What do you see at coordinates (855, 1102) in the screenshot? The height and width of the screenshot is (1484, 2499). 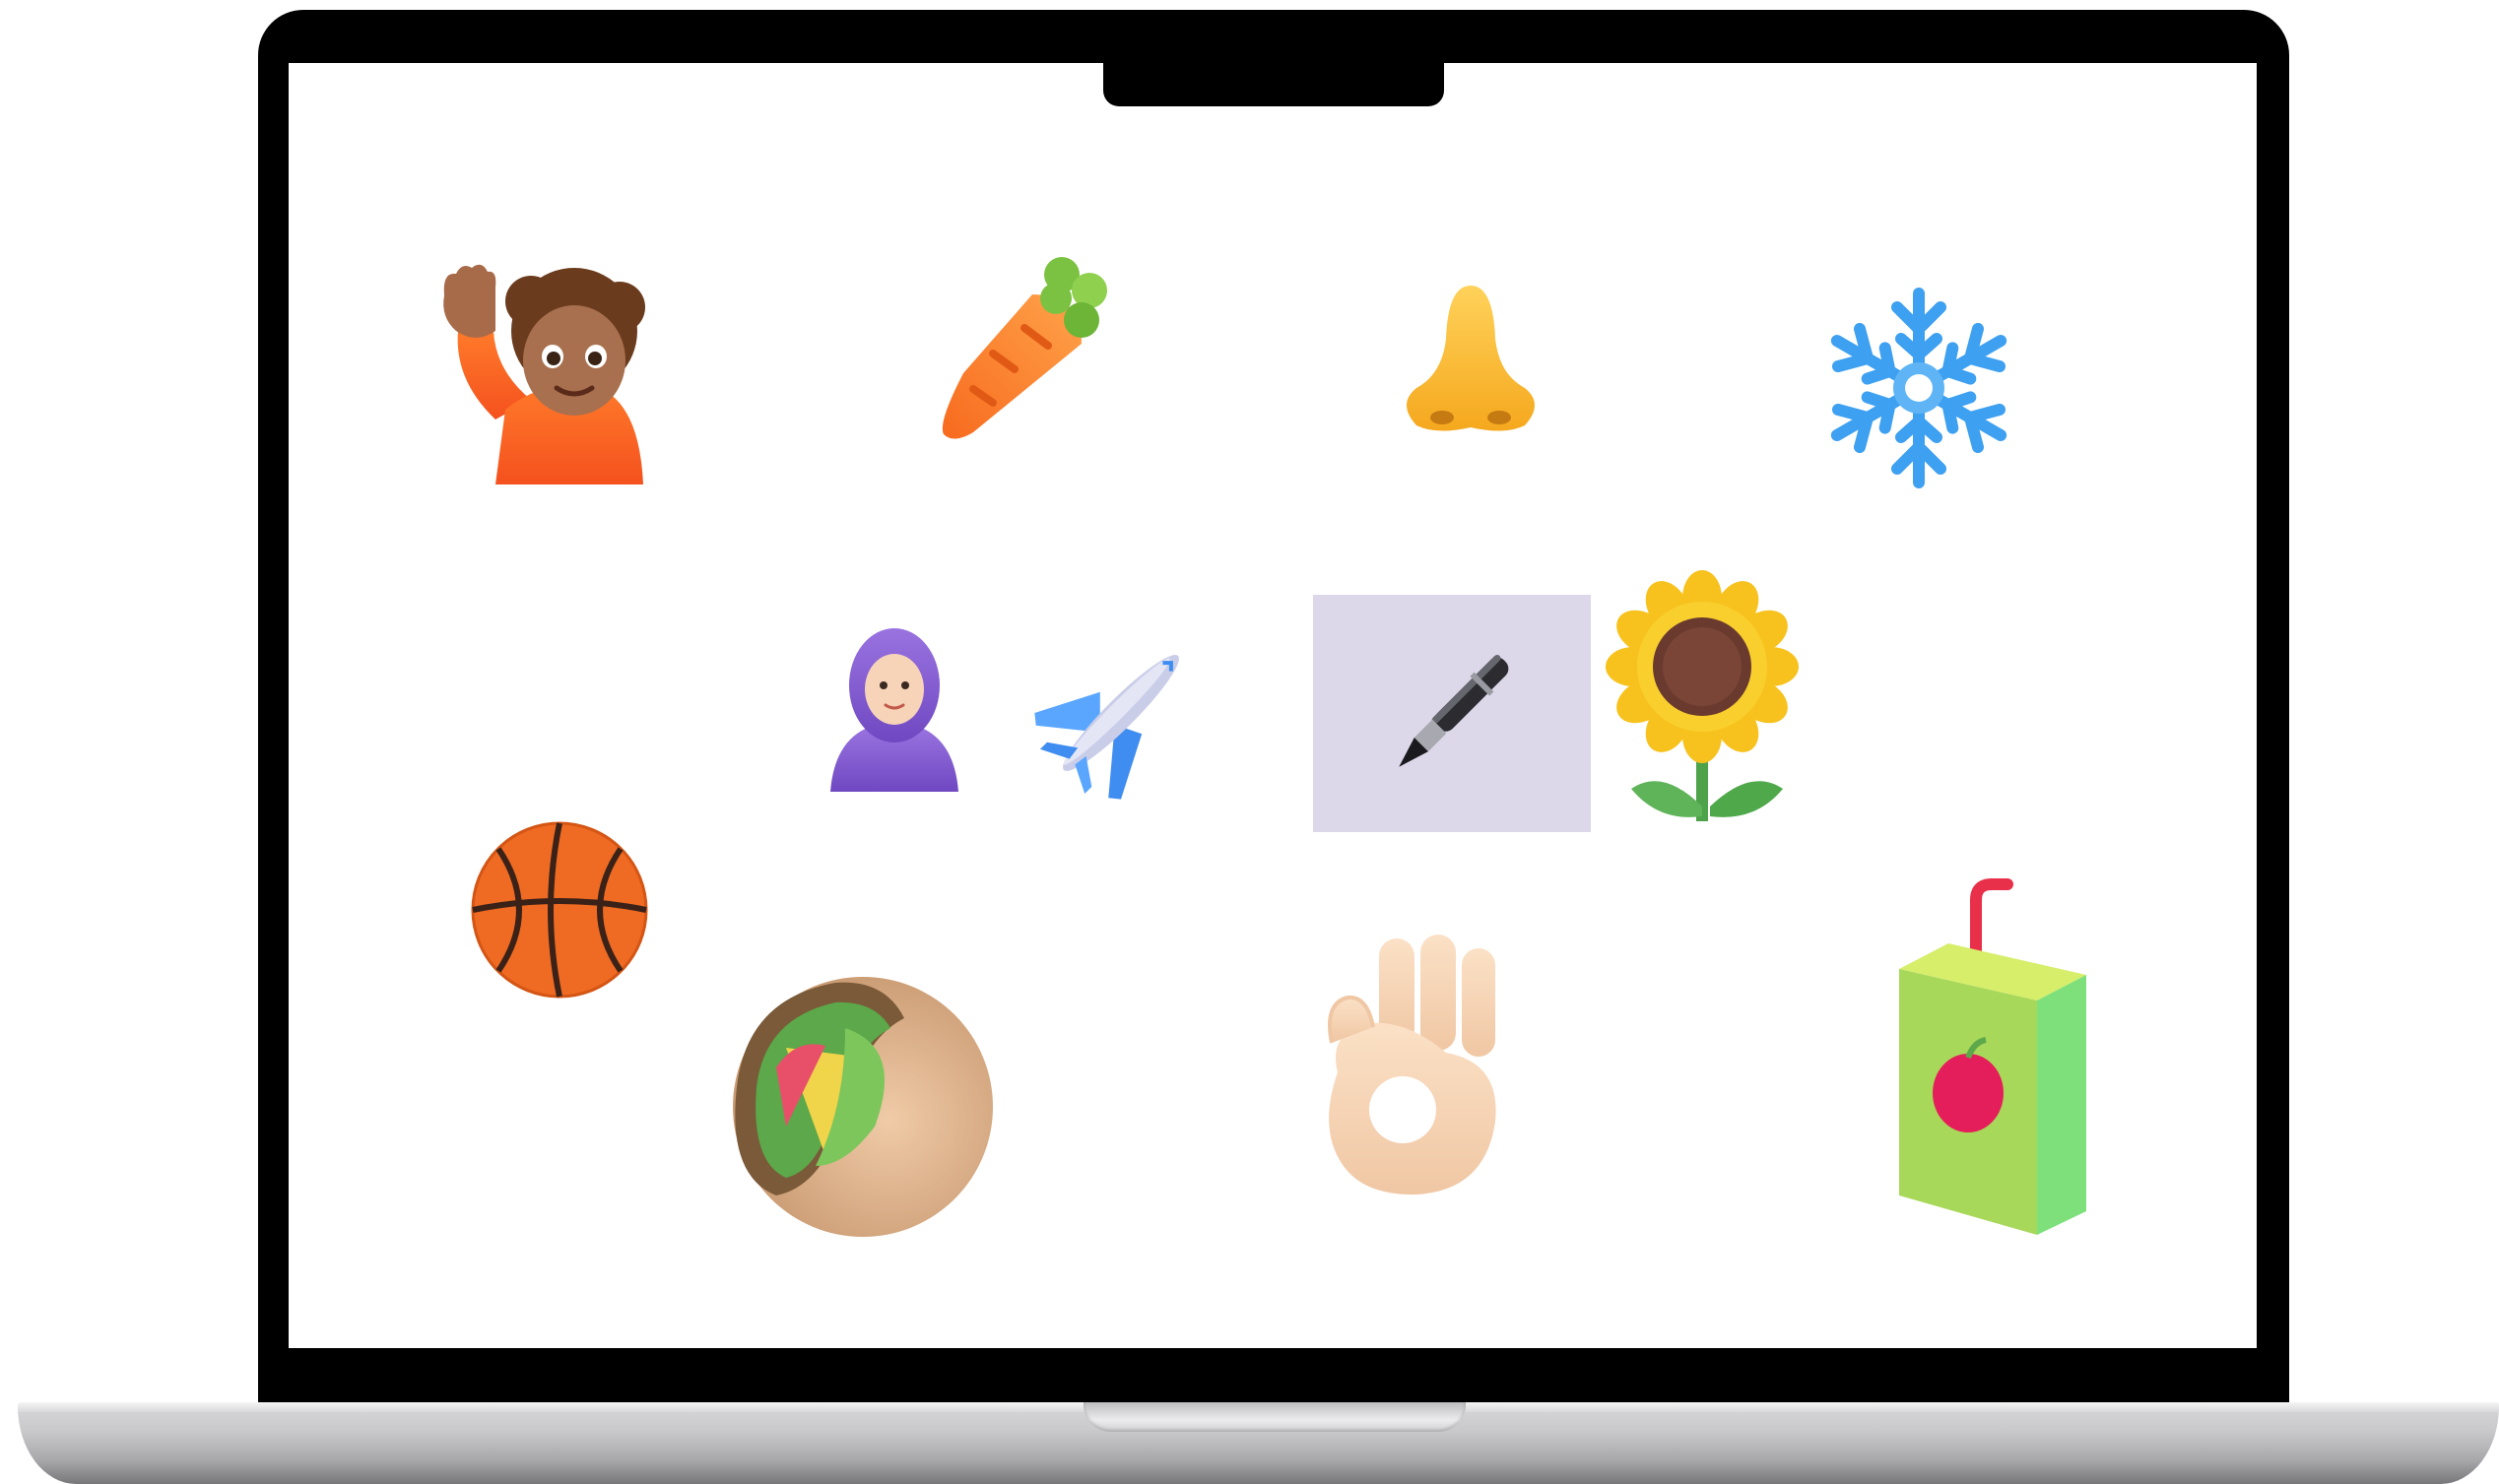 I see `stuffed-flatbread-icon` at bounding box center [855, 1102].